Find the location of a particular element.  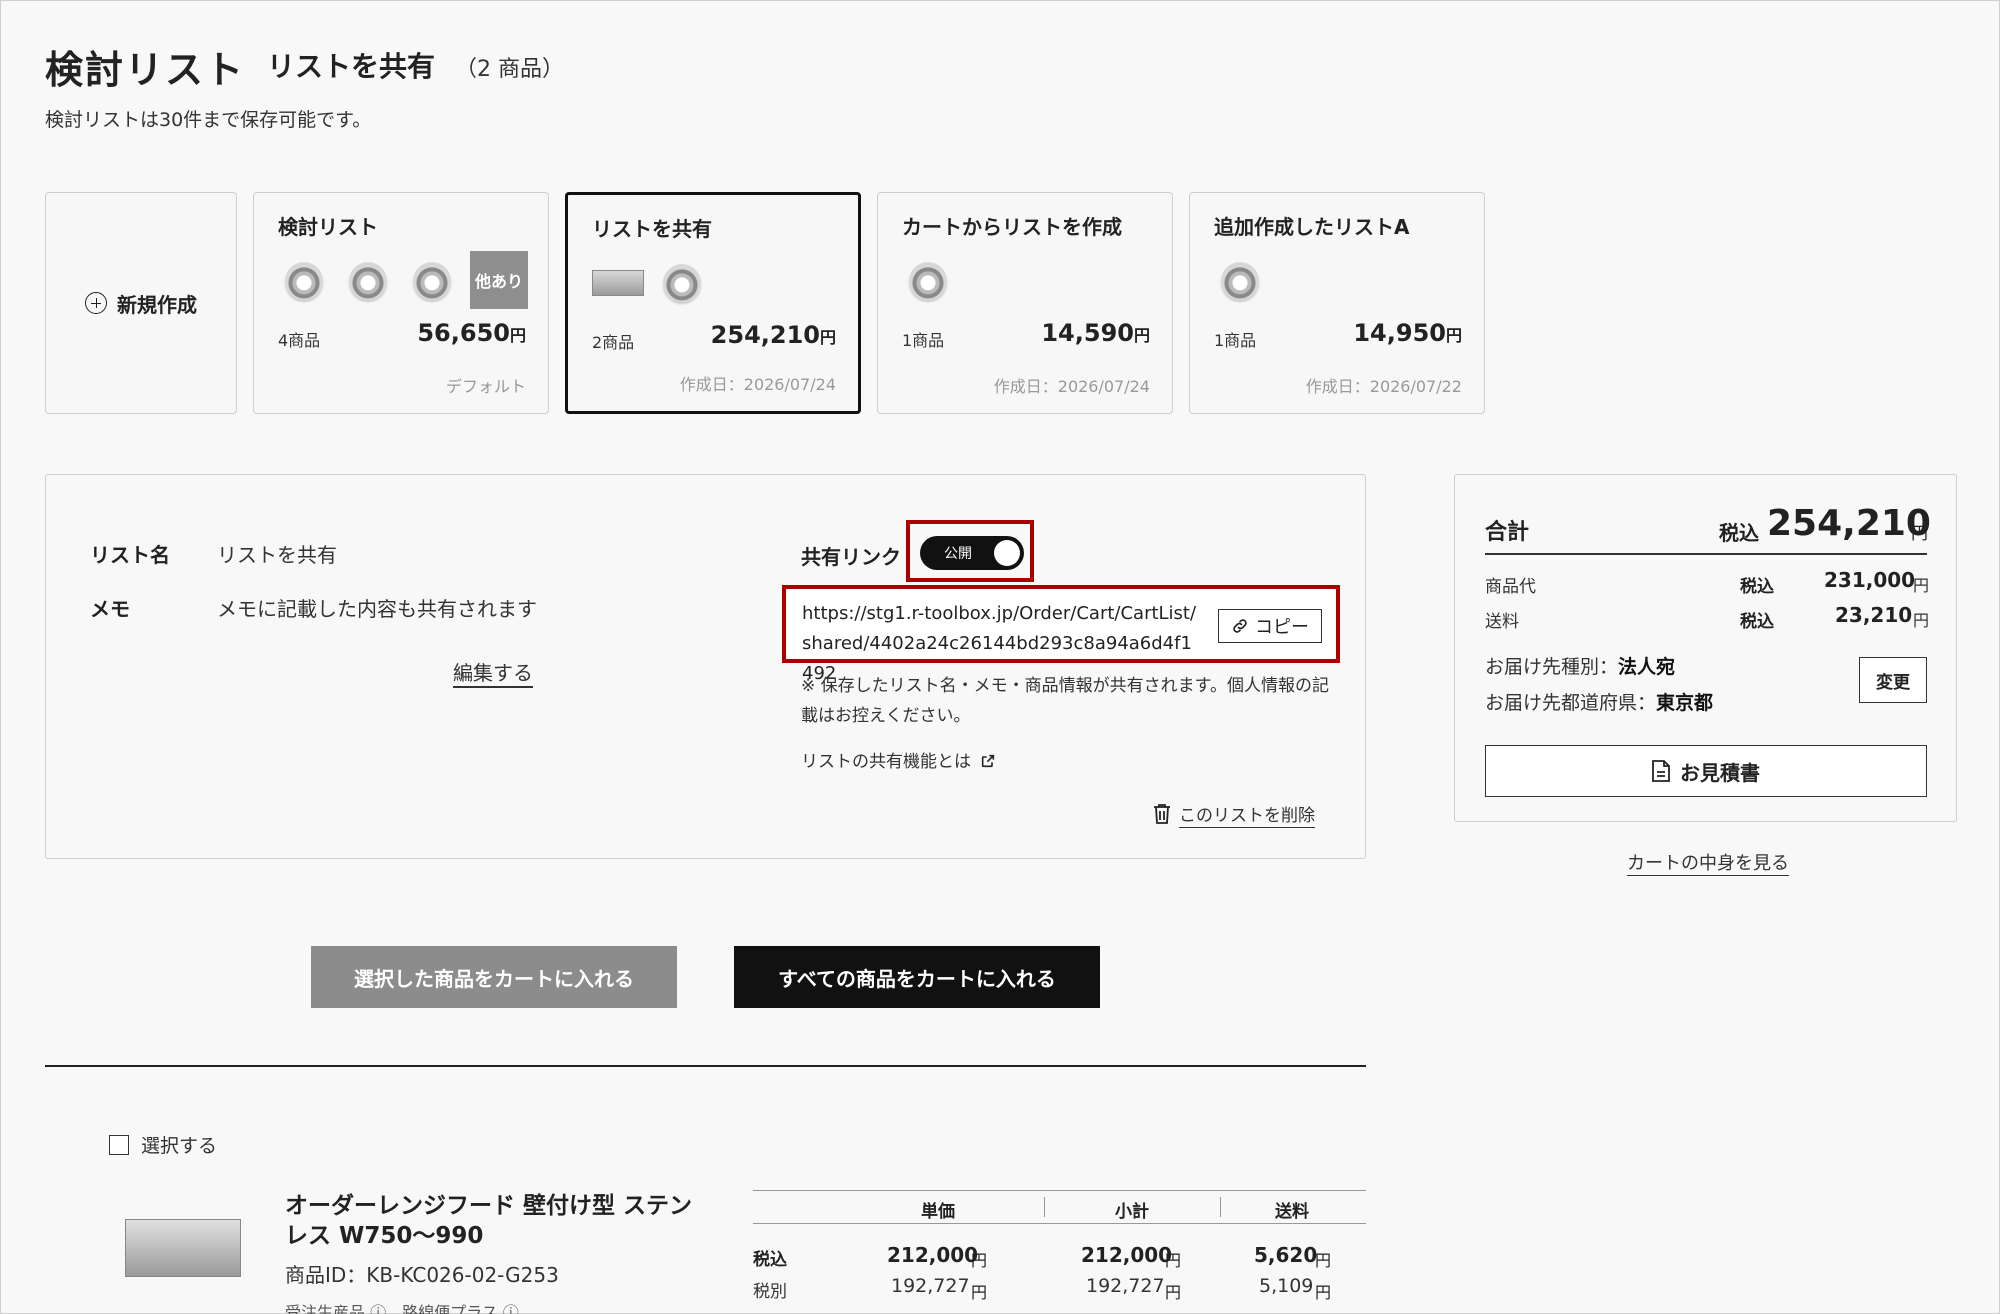

total-amount: 254,210 is located at coordinates (1849, 523).